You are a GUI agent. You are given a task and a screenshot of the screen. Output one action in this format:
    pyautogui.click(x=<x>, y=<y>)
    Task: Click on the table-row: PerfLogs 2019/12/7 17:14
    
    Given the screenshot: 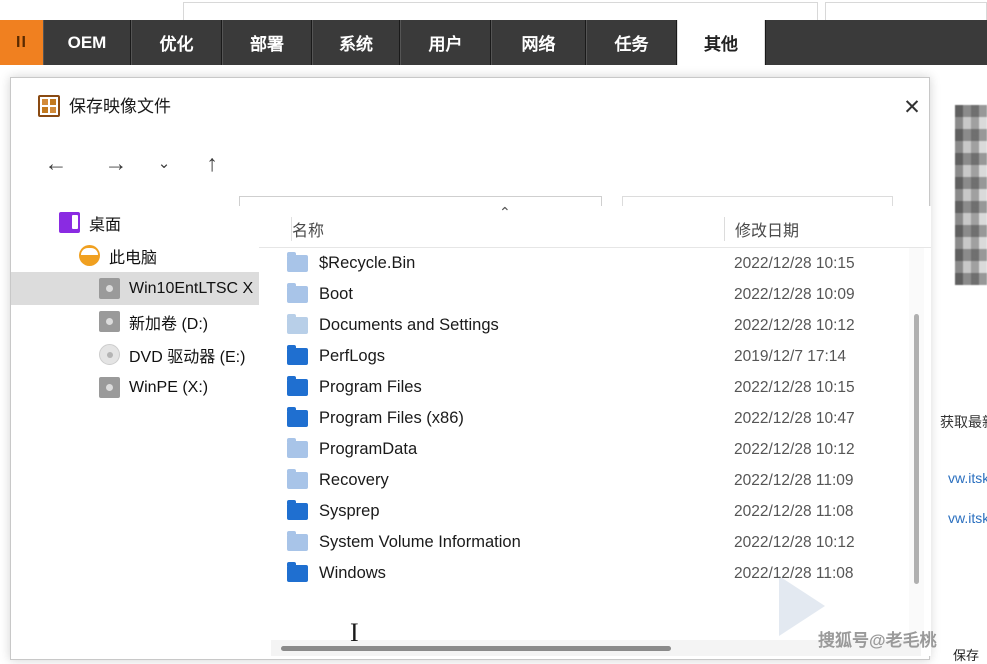 What is the action you would take?
    pyautogui.click(x=595, y=356)
    